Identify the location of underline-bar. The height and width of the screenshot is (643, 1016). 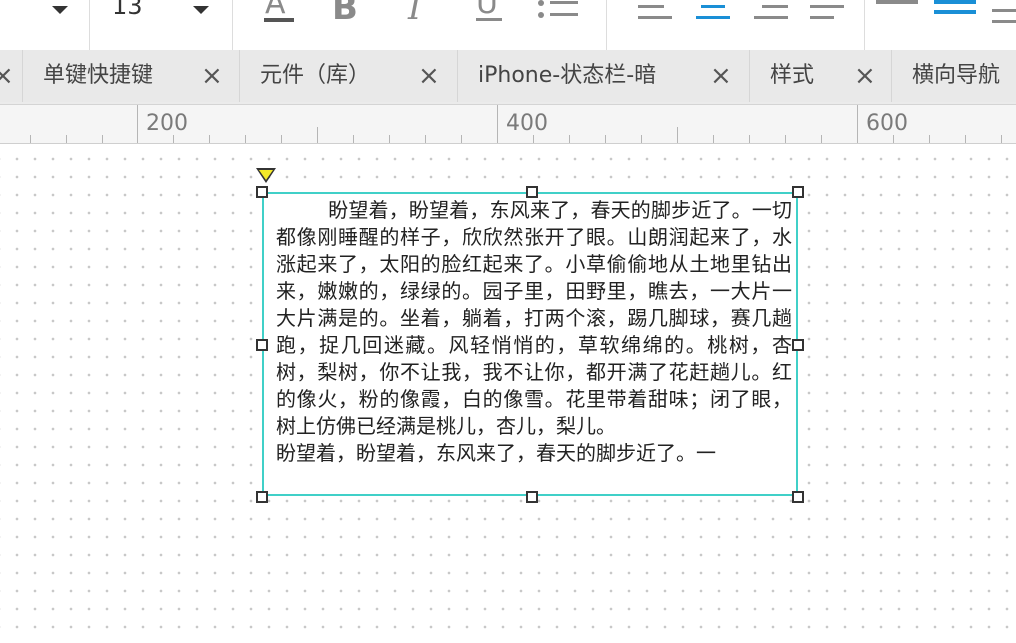
(489, 19).